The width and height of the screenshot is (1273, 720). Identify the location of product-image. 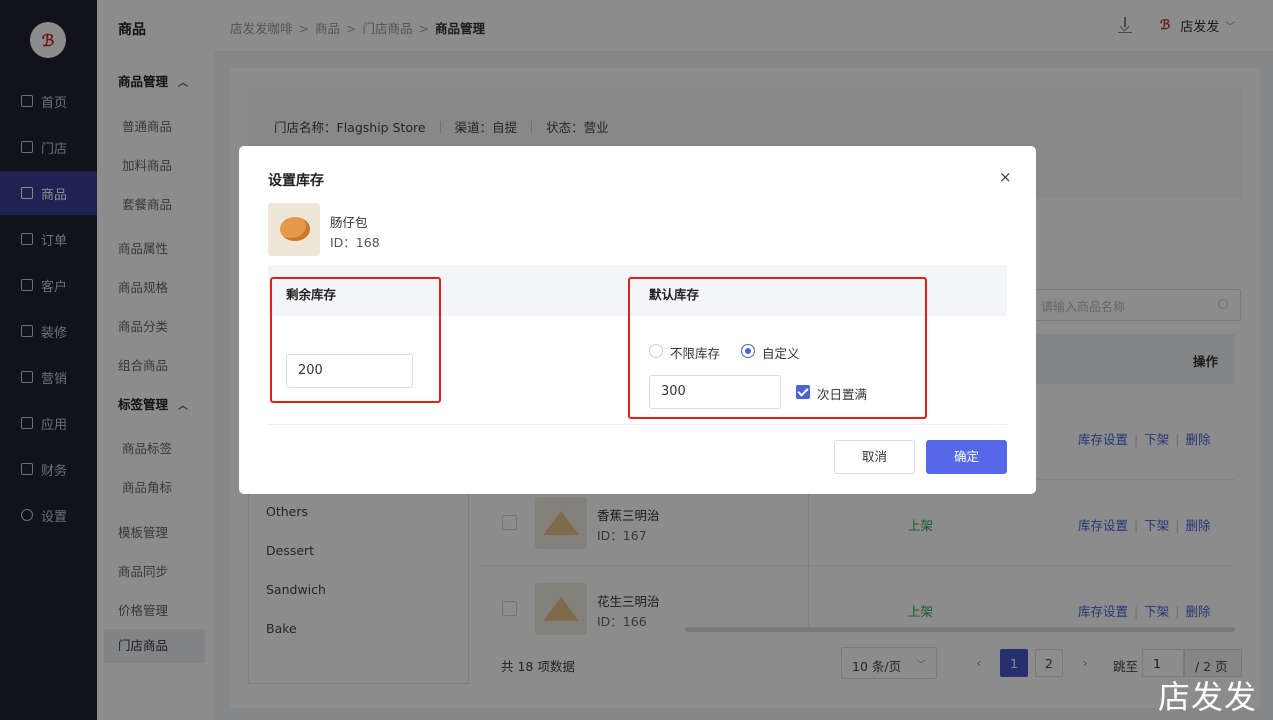
(294, 229).